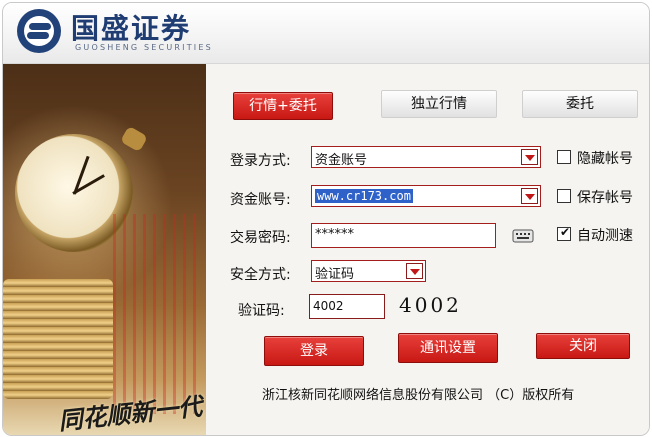 The width and height of the screenshot is (652, 437). What do you see at coordinates (347, 306) in the screenshot?
I see `captcha-input: 4002` at bounding box center [347, 306].